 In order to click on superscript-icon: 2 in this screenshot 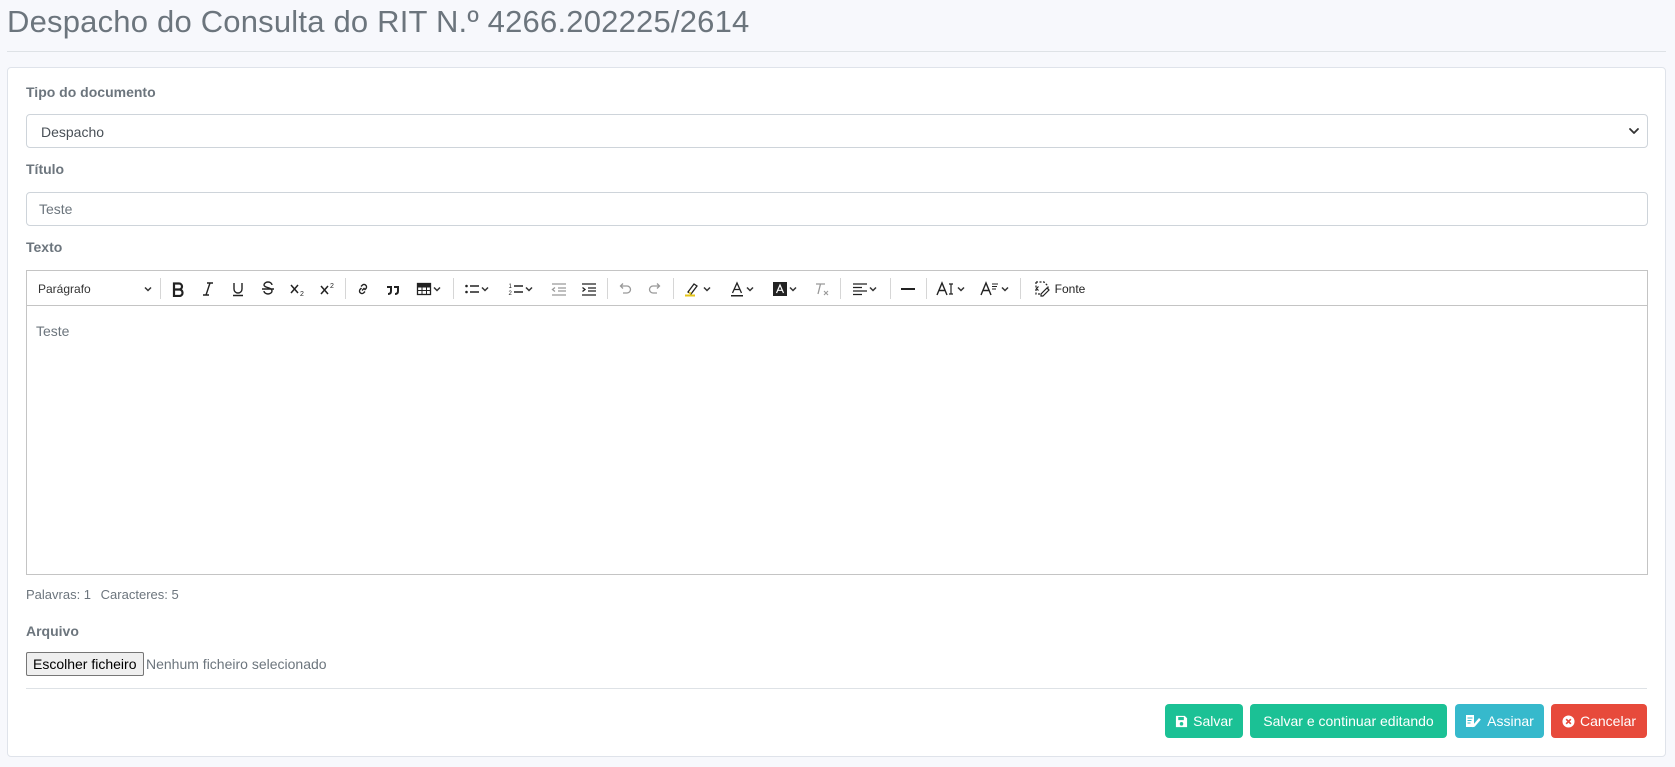, I will do `click(327, 288)`.